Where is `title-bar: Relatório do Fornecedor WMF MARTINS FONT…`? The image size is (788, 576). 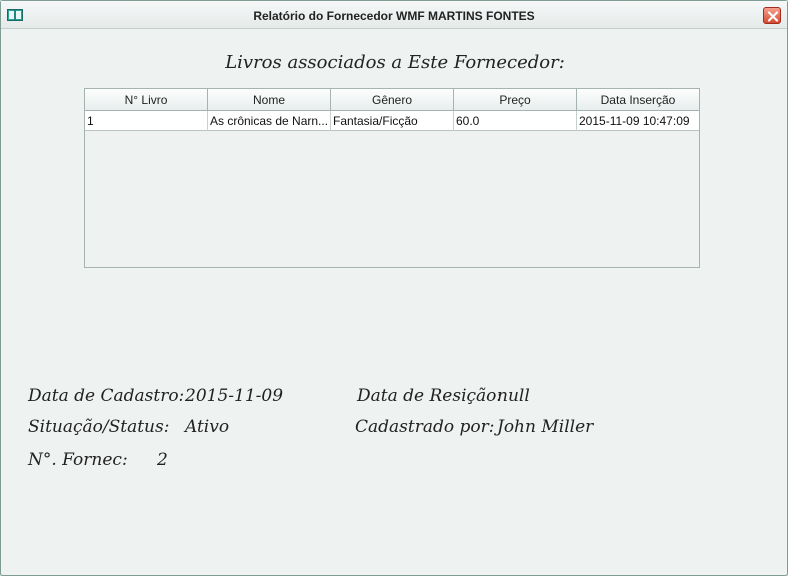 title-bar: Relatório do Fornecedor WMF MARTINS FONT… is located at coordinates (394, 15).